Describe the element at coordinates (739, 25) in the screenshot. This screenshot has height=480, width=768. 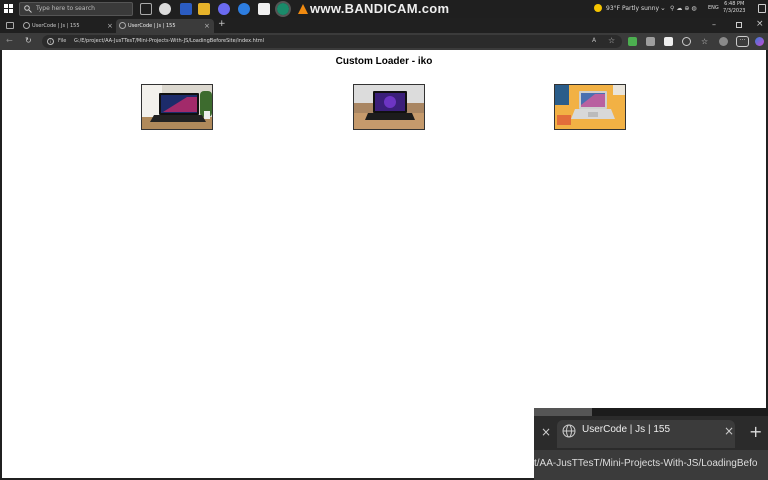
I see `maximize-icon` at that location.